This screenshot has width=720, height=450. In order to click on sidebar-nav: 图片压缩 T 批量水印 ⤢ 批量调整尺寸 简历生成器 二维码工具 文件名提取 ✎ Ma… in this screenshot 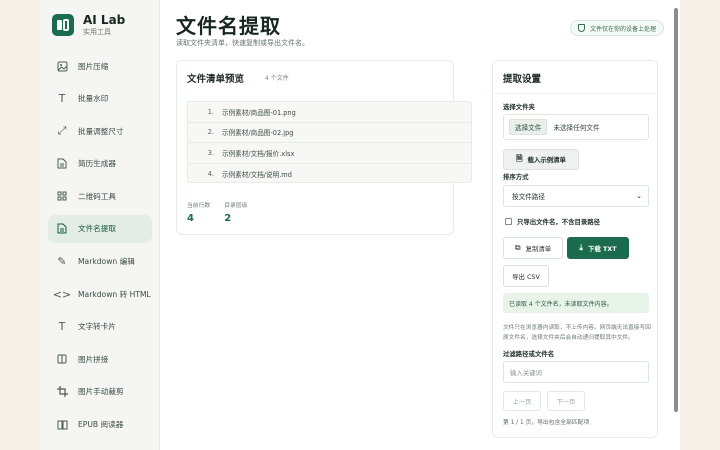, I will do `click(100, 247)`.